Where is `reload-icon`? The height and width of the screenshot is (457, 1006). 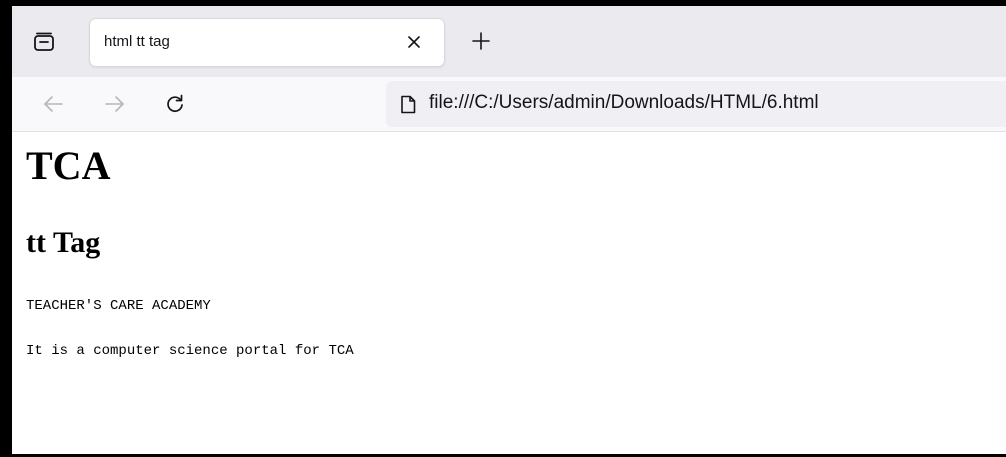
reload-icon is located at coordinates (175, 103).